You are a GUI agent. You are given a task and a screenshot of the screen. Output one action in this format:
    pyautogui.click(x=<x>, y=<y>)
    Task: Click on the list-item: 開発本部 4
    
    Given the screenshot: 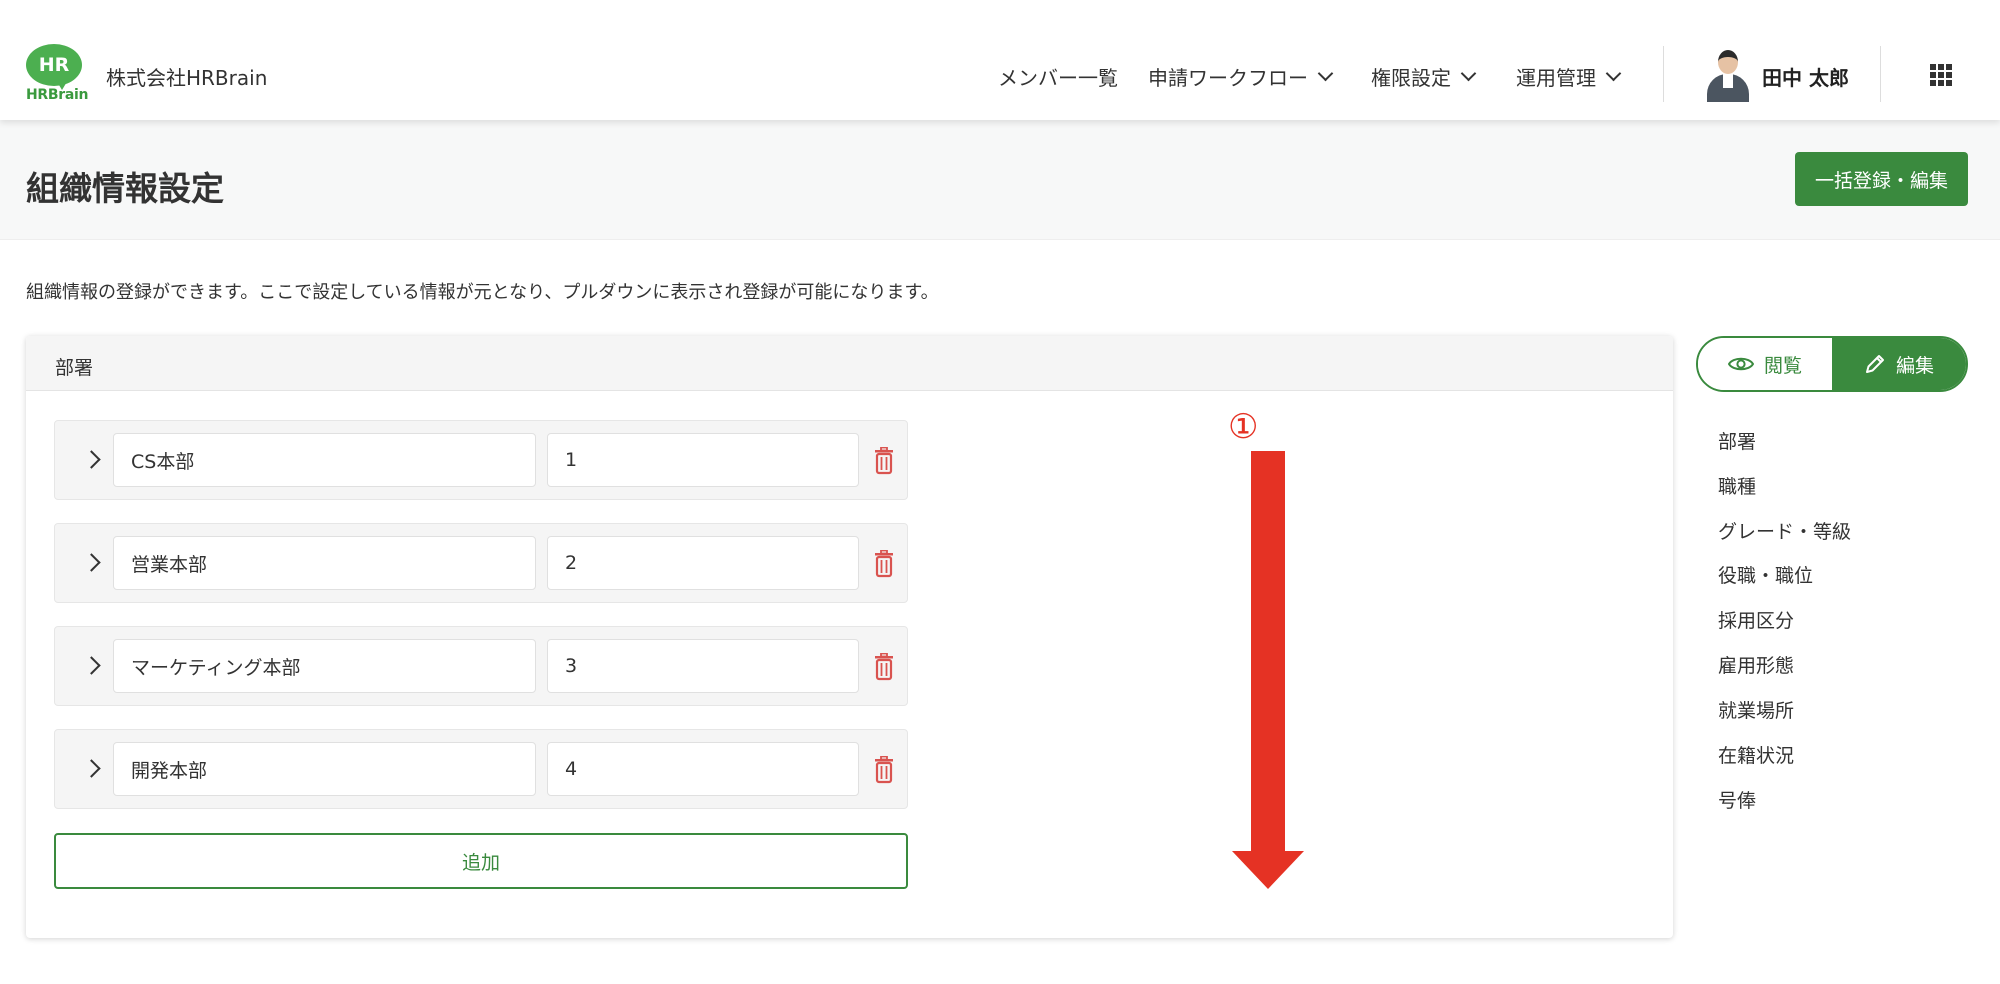 What is the action you would take?
    pyautogui.click(x=481, y=769)
    